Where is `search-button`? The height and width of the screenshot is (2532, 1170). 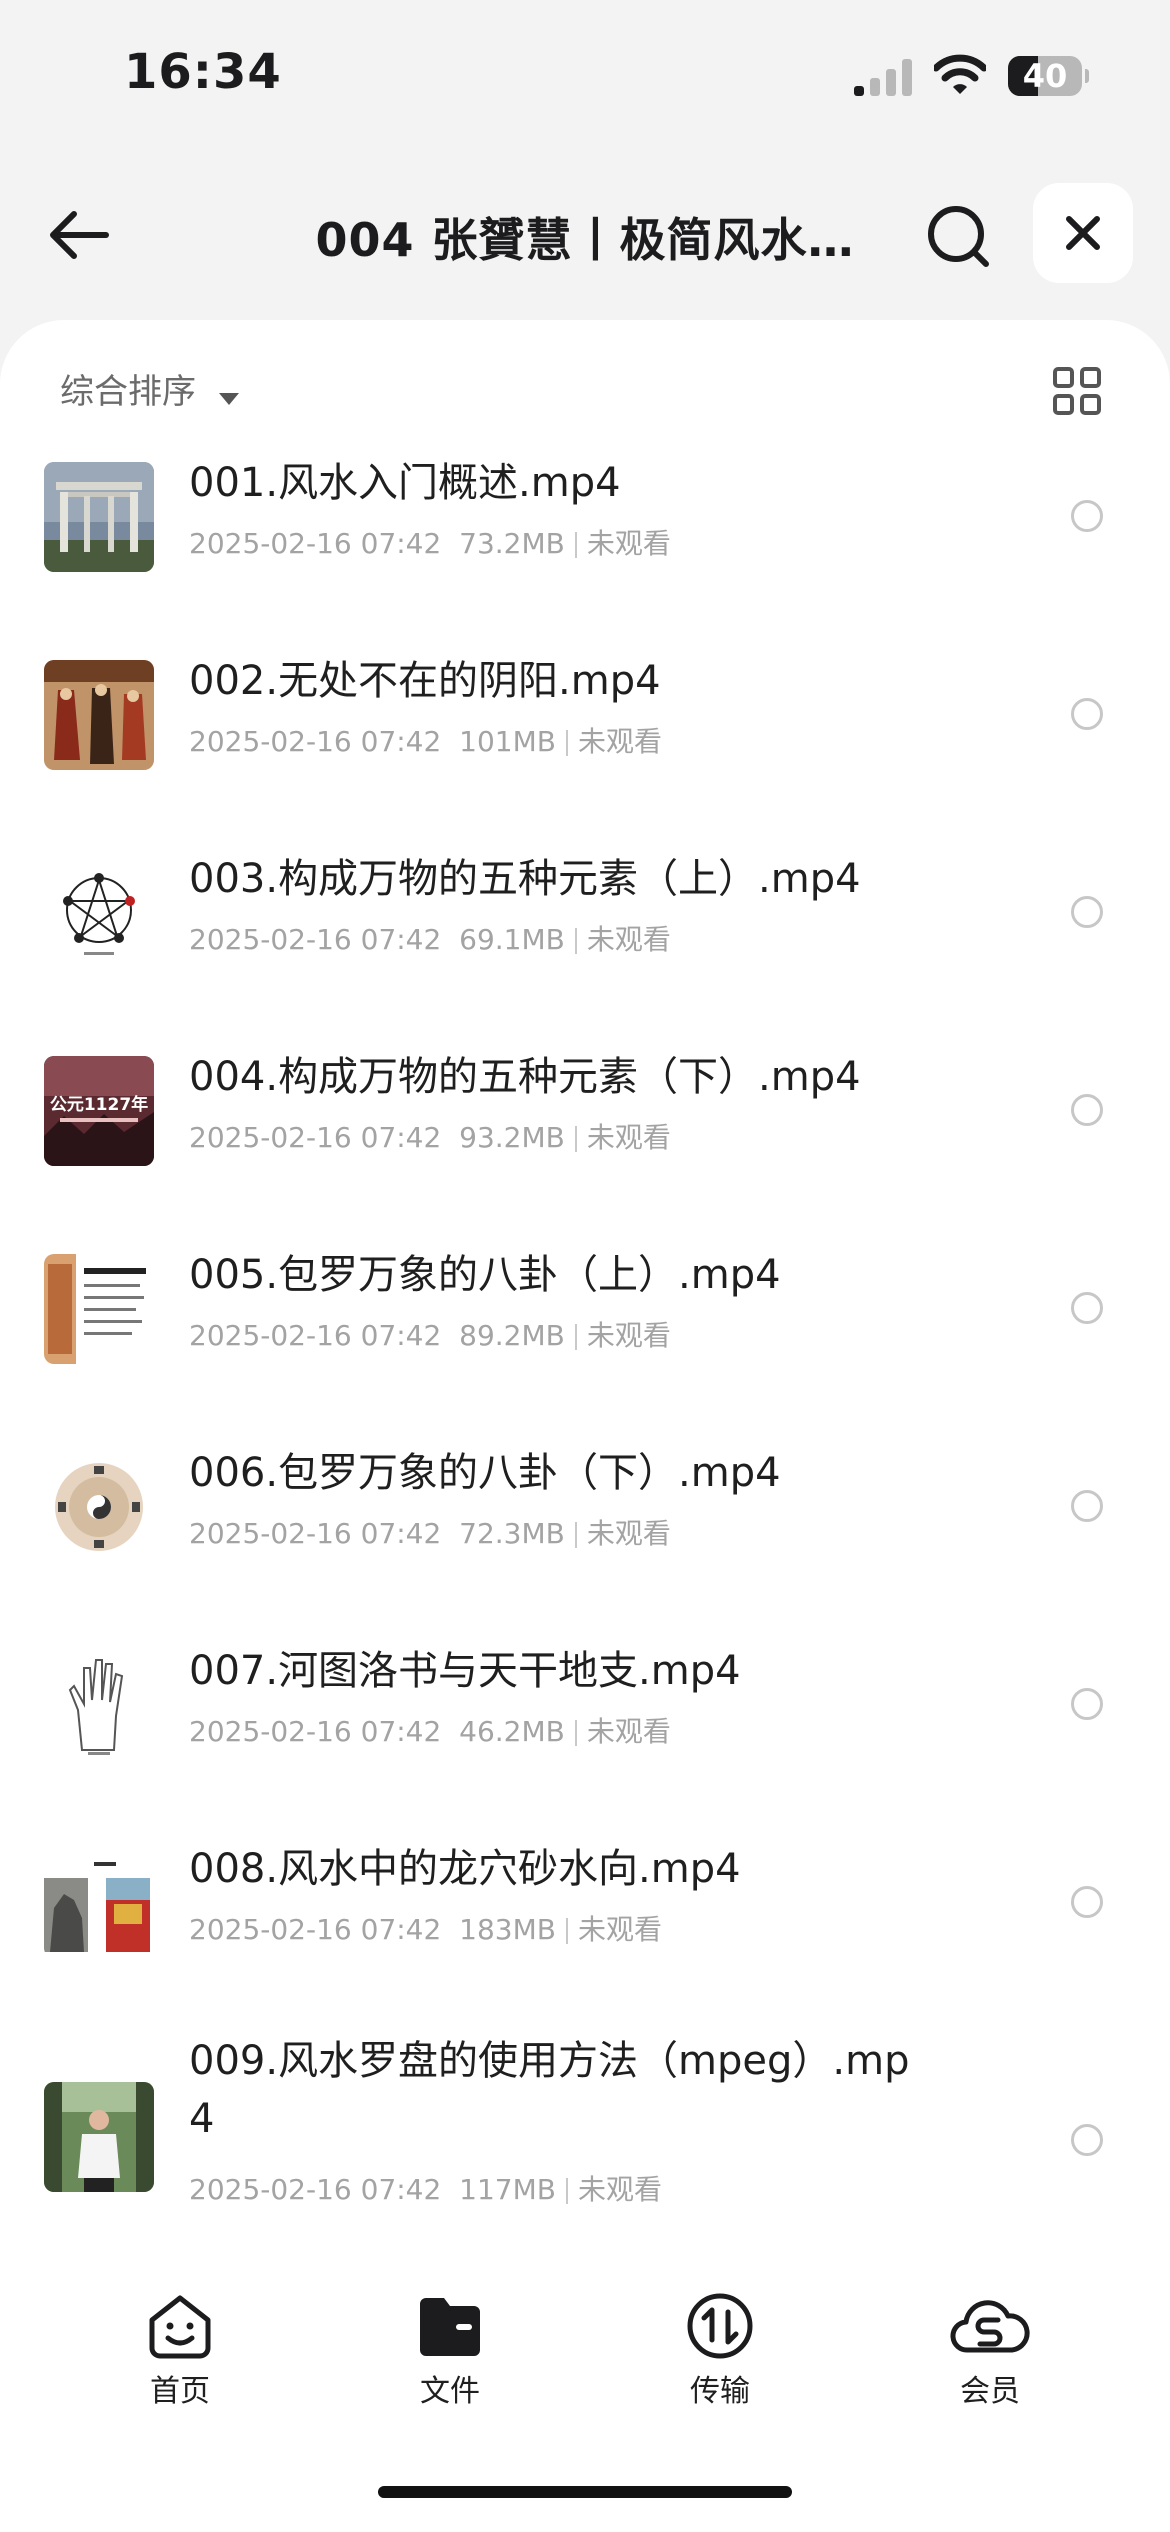 search-button is located at coordinates (959, 237).